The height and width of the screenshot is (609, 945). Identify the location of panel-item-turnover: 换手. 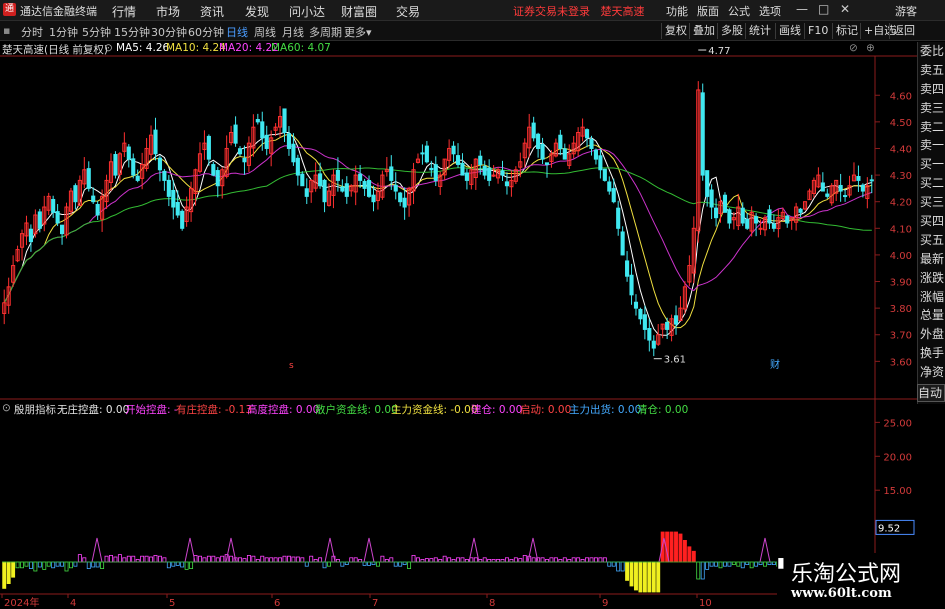
(931, 353).